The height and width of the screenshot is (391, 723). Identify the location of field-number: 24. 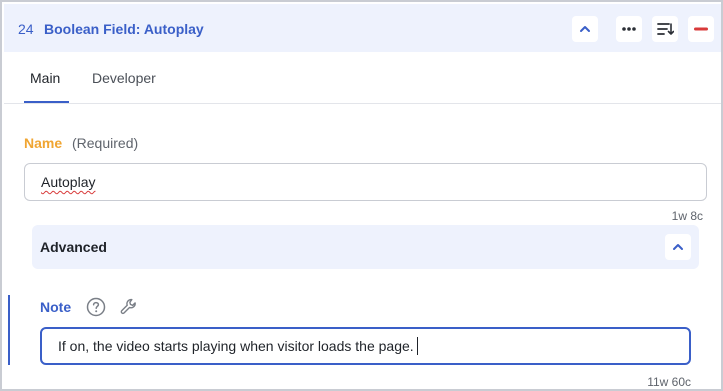
(26, 29).